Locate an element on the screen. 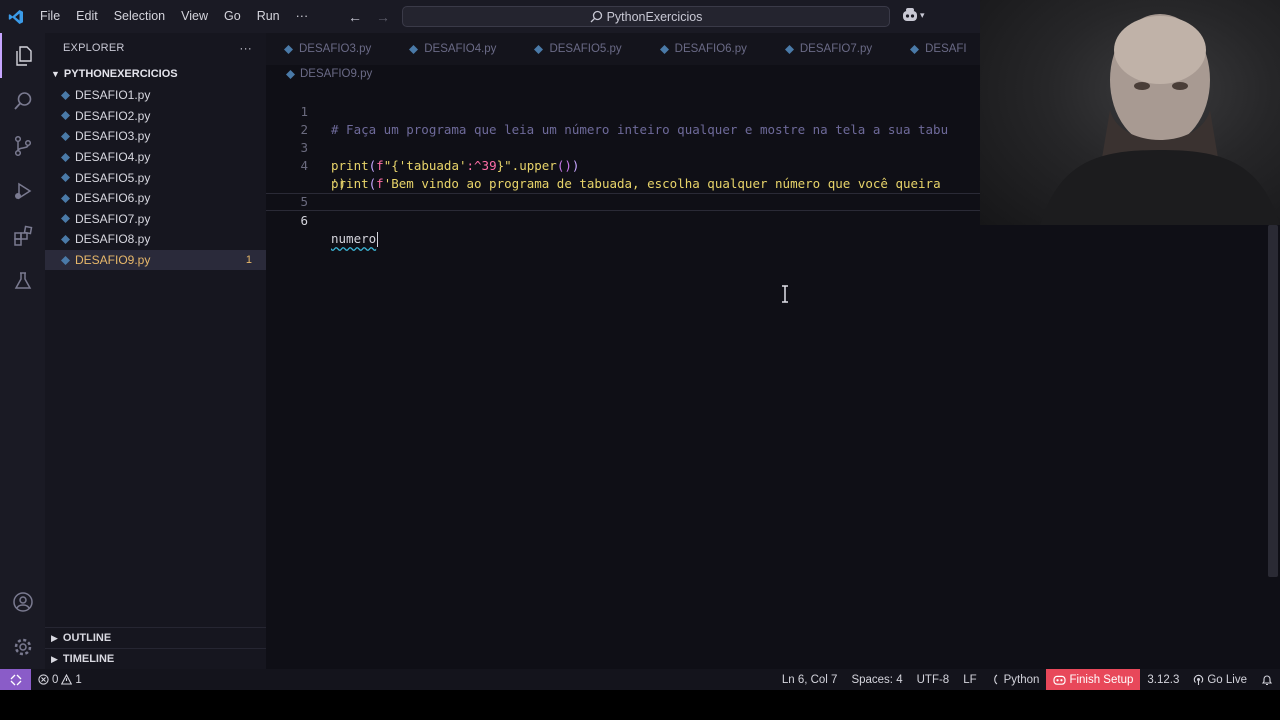  file-name: DESAFIO2.py is located at coordinates (113, 115).